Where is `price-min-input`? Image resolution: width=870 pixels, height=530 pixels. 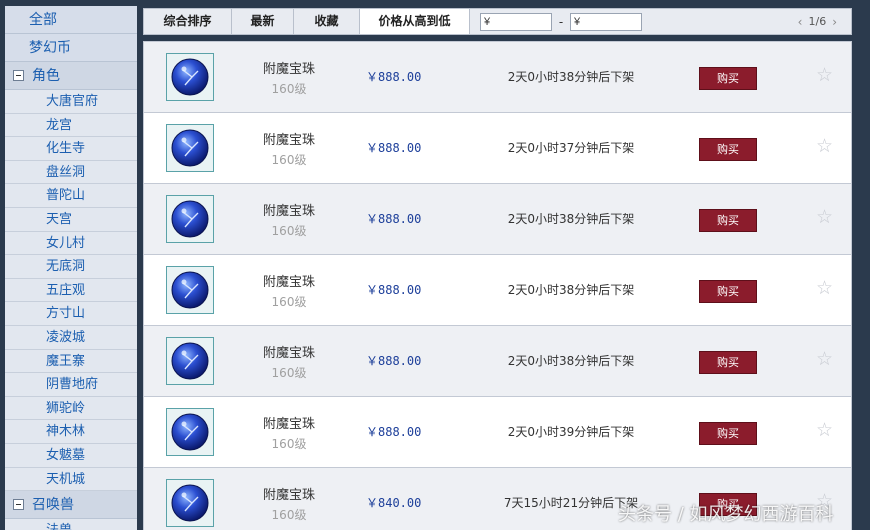 price-min-input is located at coordinates (516, 21).